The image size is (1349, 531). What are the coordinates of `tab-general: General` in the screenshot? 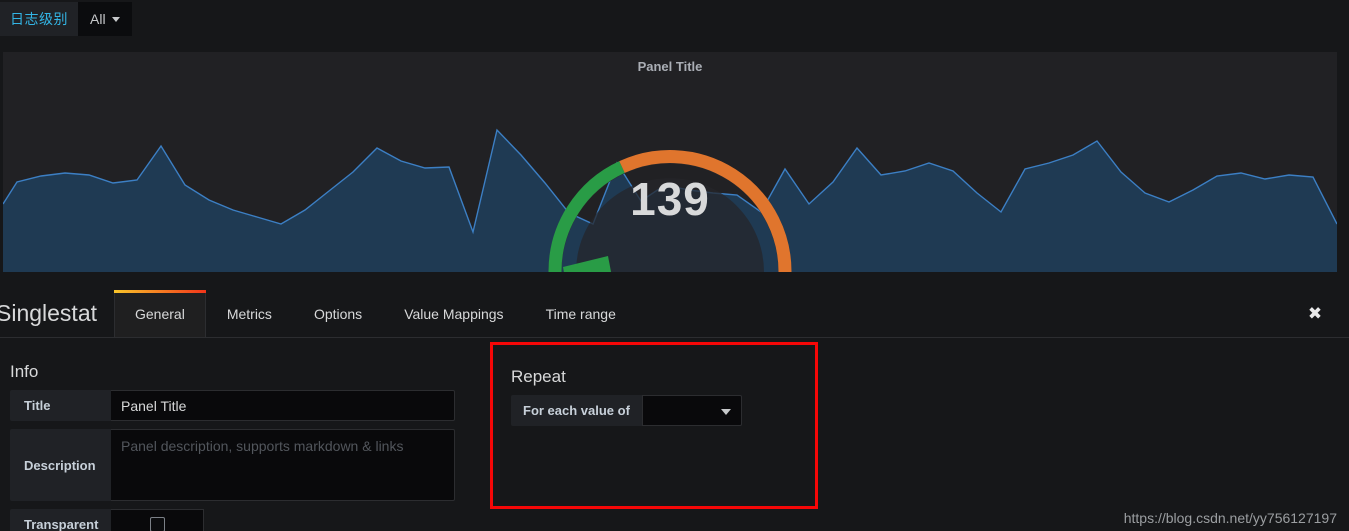 It's located at (160, 313).